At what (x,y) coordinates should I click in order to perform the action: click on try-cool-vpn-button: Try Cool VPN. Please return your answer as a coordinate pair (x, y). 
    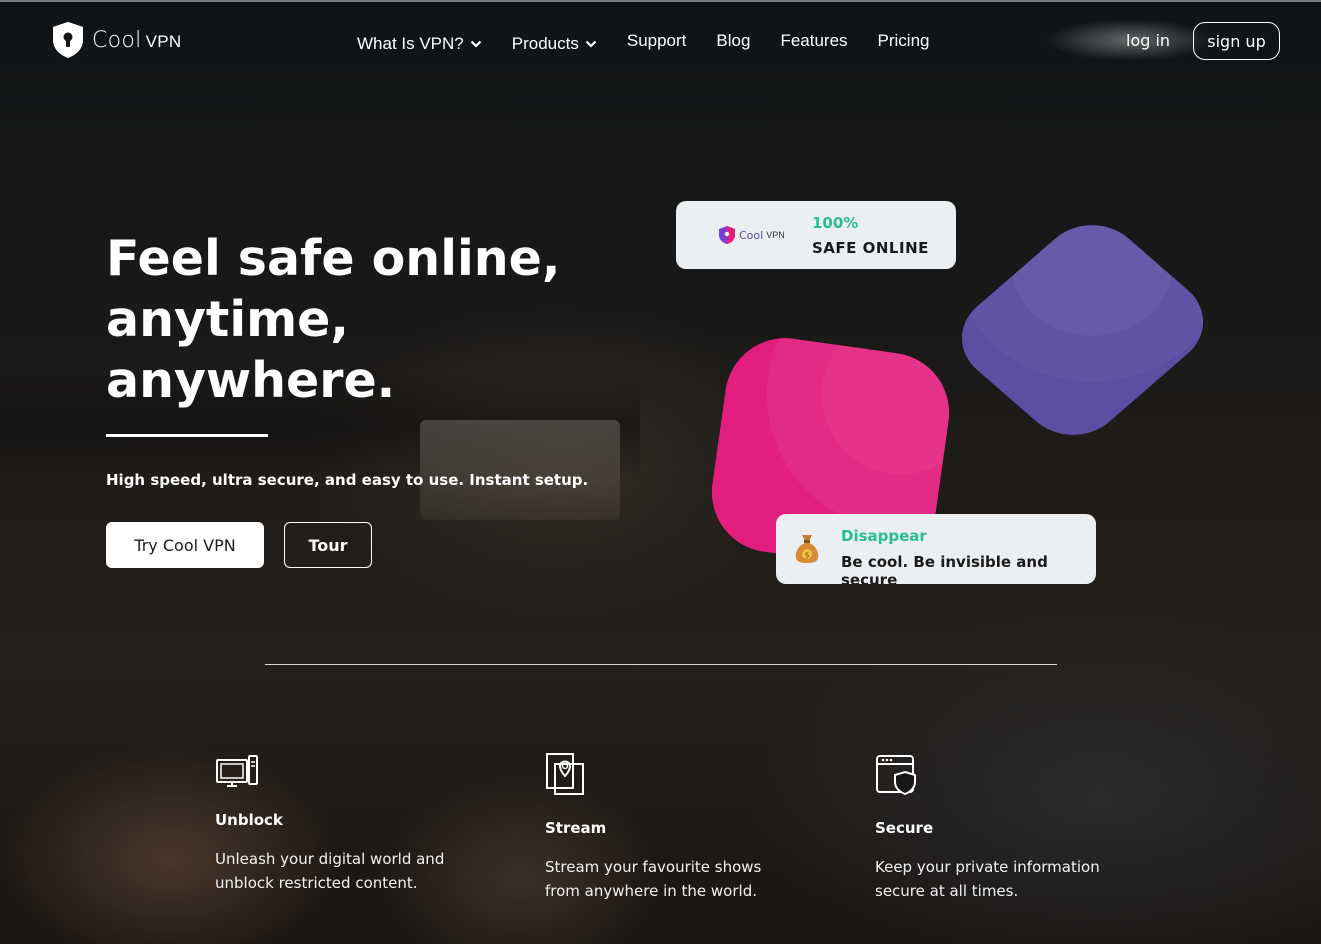
    Looking at the image, I should click on (185, 545).